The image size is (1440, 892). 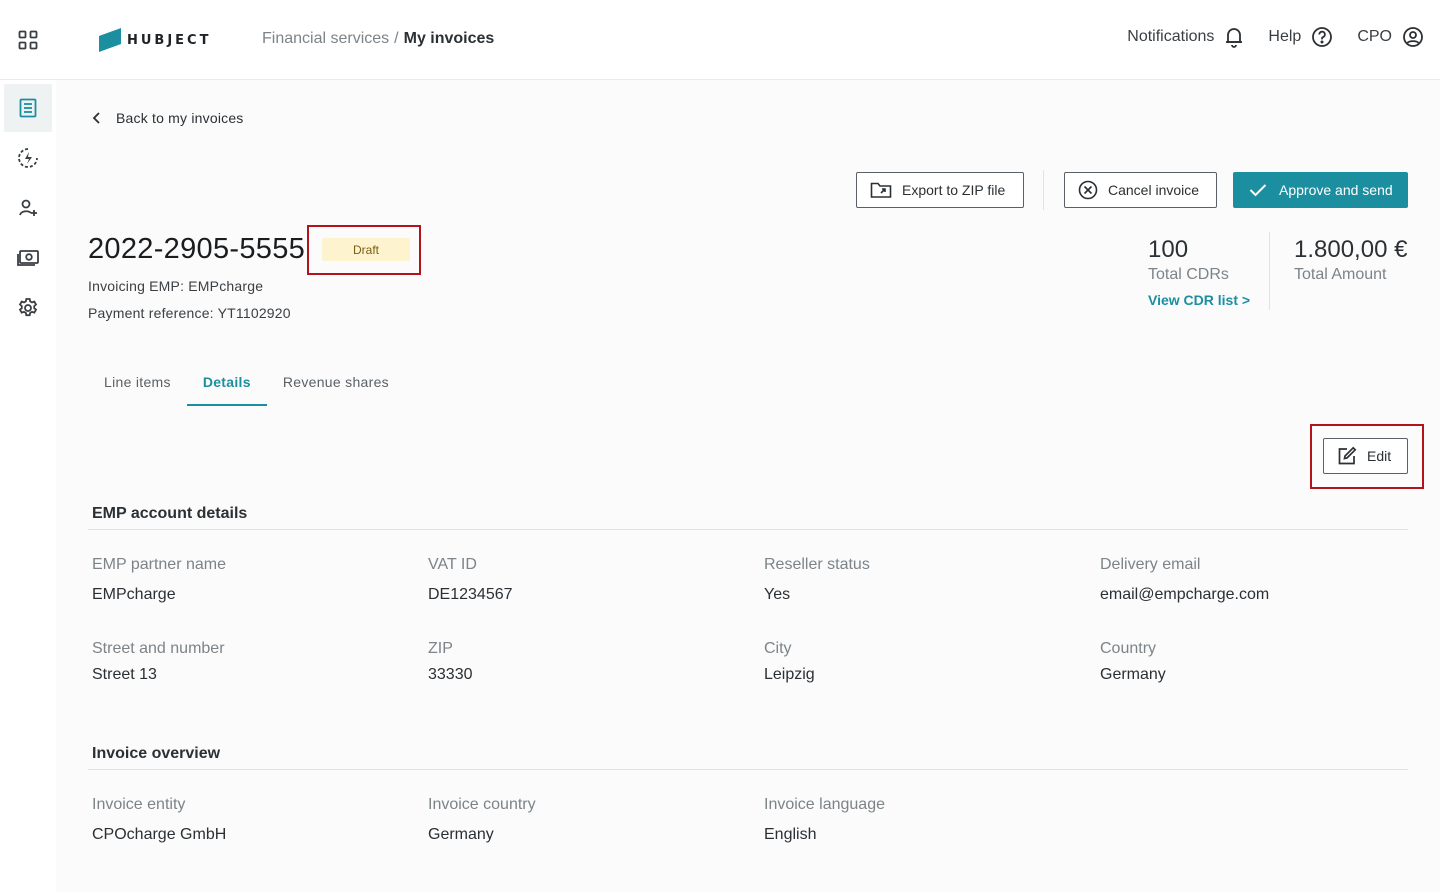 What do you see at coordinates (778, 648) in the screenshot?
I see `field-label: City` at bounding box center [778, 648].